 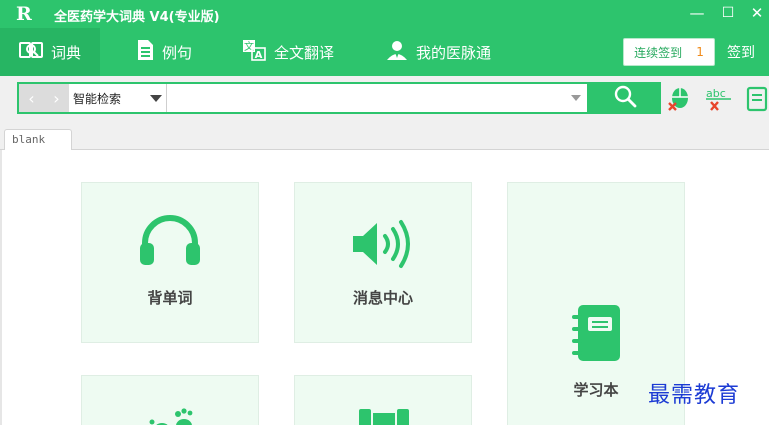 I want to click on card-book, so click(x=383, y=400).